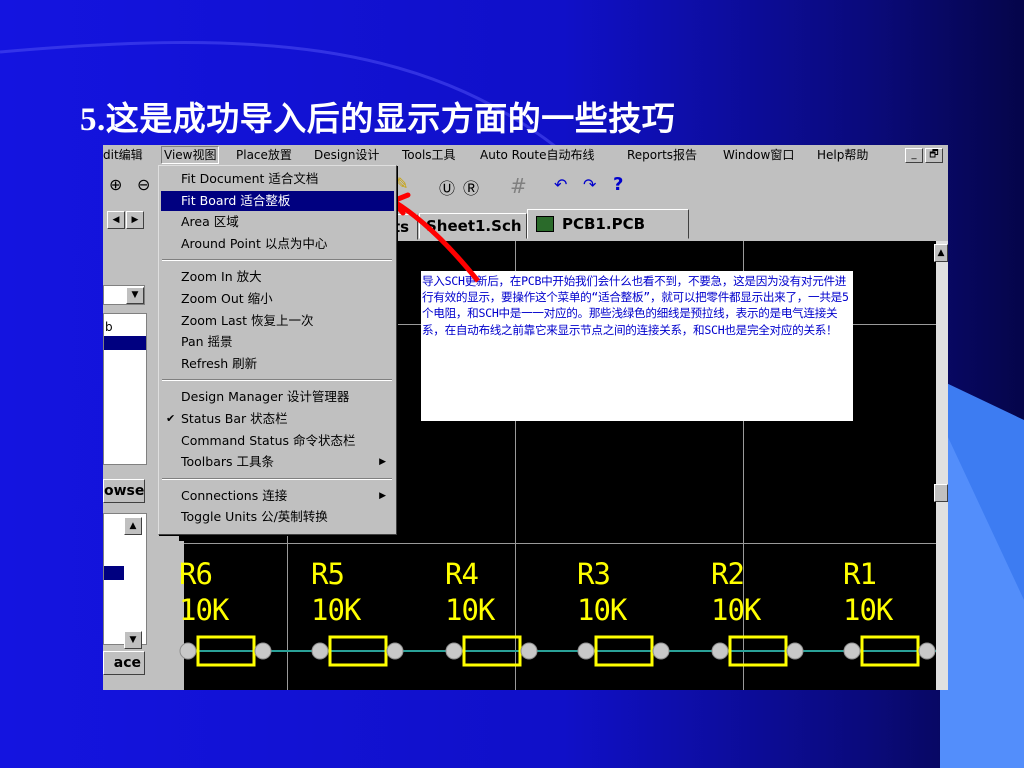 The height and width of the screenshot is (768, 1024). What do you see at coordinates (860, 574) in the screenshot?
I see `resistor-designator: R1` at bounding box center [860, 574].